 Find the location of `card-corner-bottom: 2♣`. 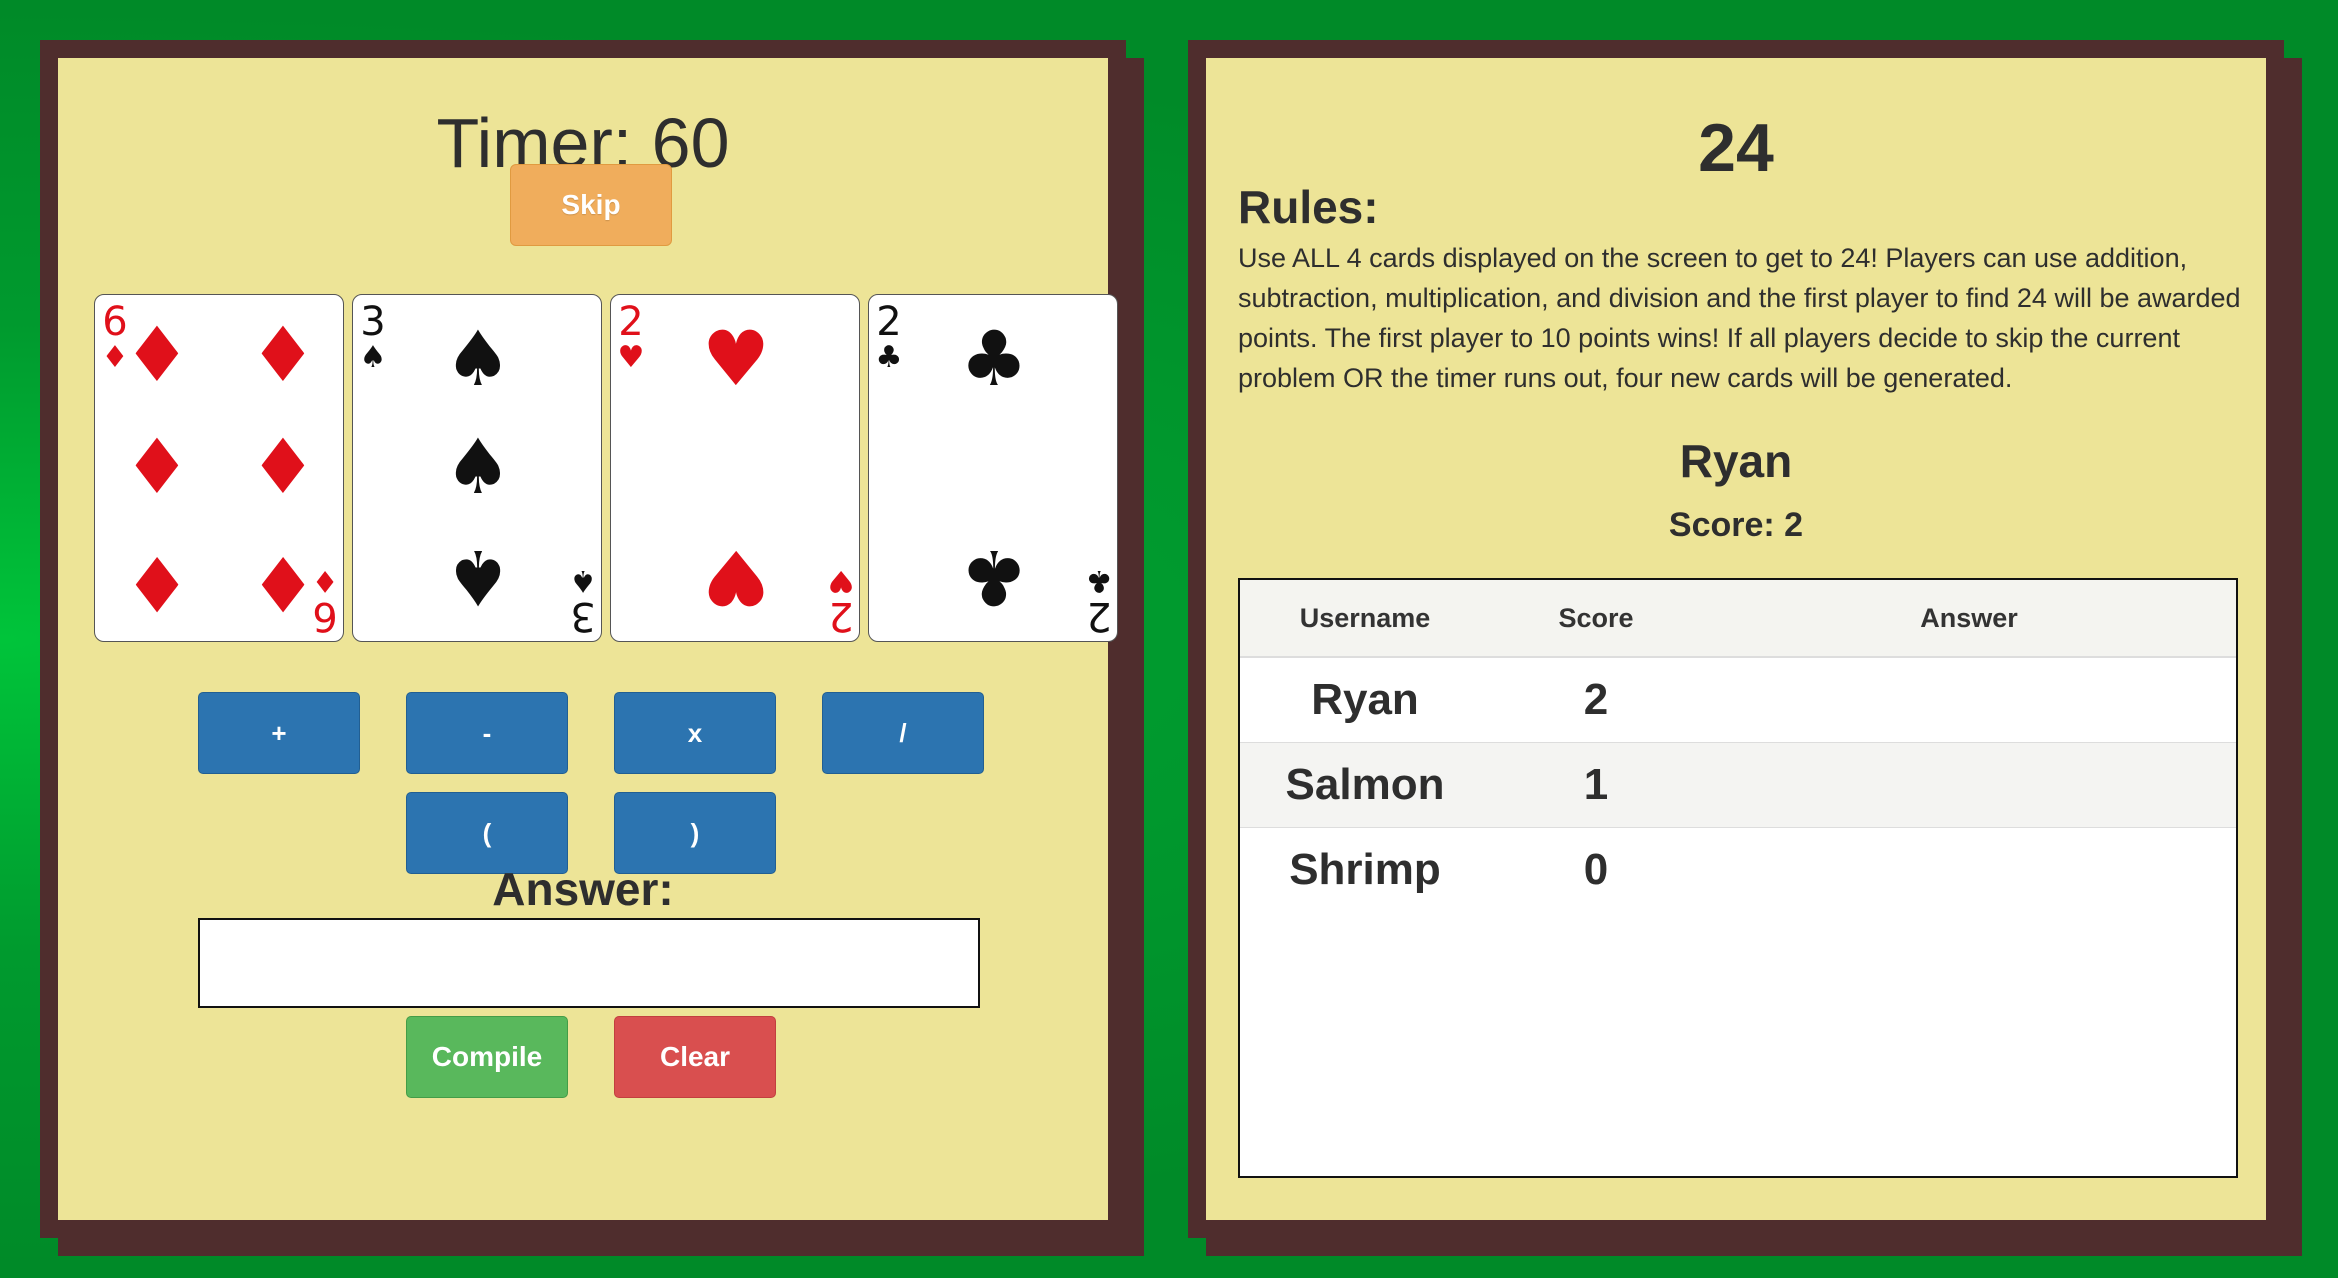

card-corner-bottom: 2♣ is located at coordinates (1099, 601).